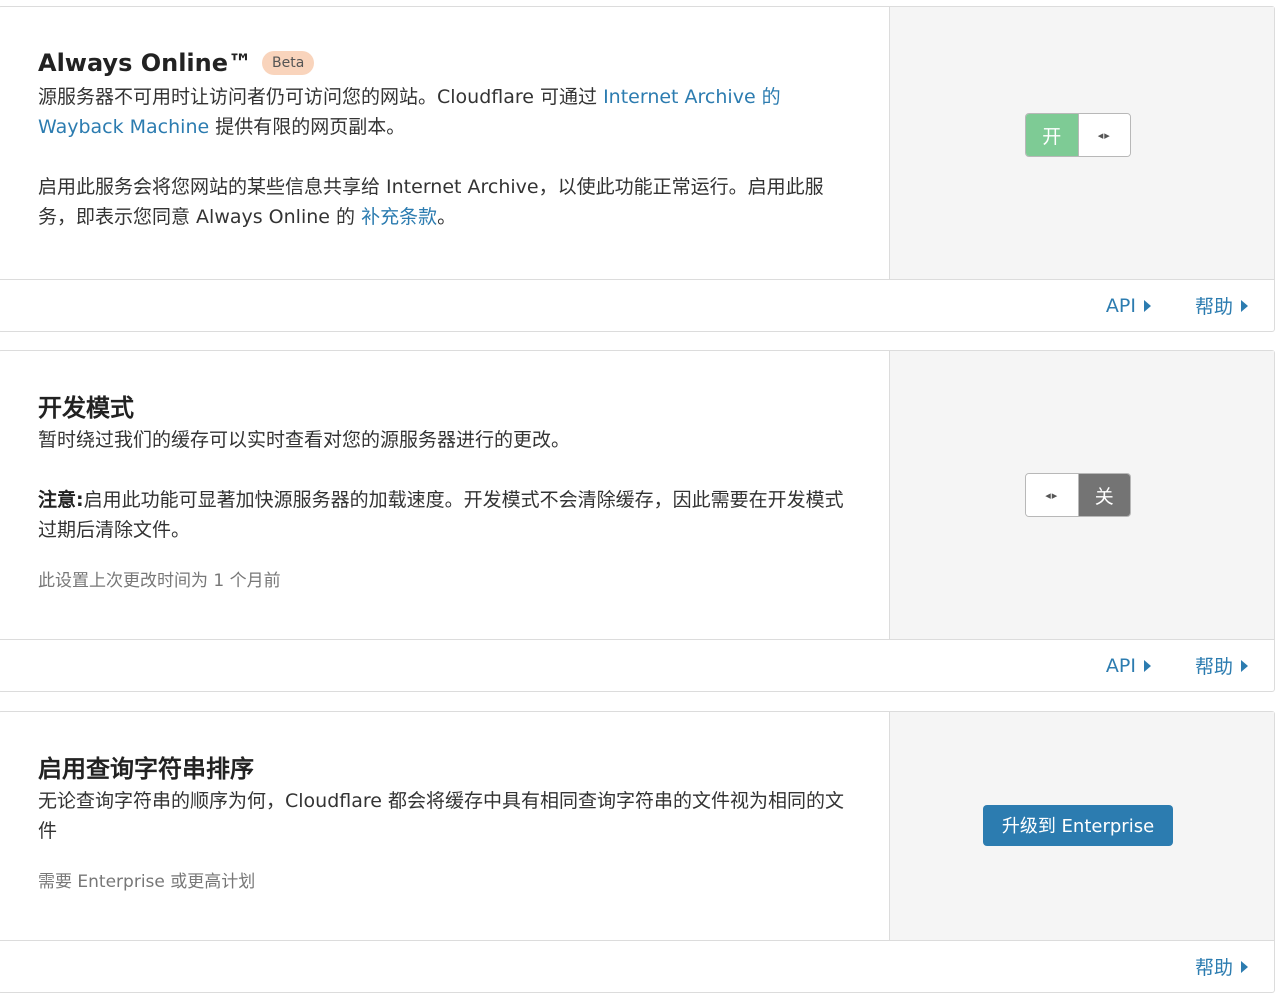 The height and width of the screenshot is (994, 1278). What do you see at coordinates (637, 966) in the screenshot?
I see `query-string-sort-footer: 帮助` at bounding box center [637, 966].